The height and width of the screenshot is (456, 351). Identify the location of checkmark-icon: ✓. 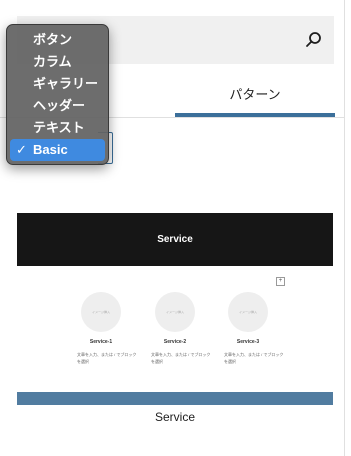
(21, 149).